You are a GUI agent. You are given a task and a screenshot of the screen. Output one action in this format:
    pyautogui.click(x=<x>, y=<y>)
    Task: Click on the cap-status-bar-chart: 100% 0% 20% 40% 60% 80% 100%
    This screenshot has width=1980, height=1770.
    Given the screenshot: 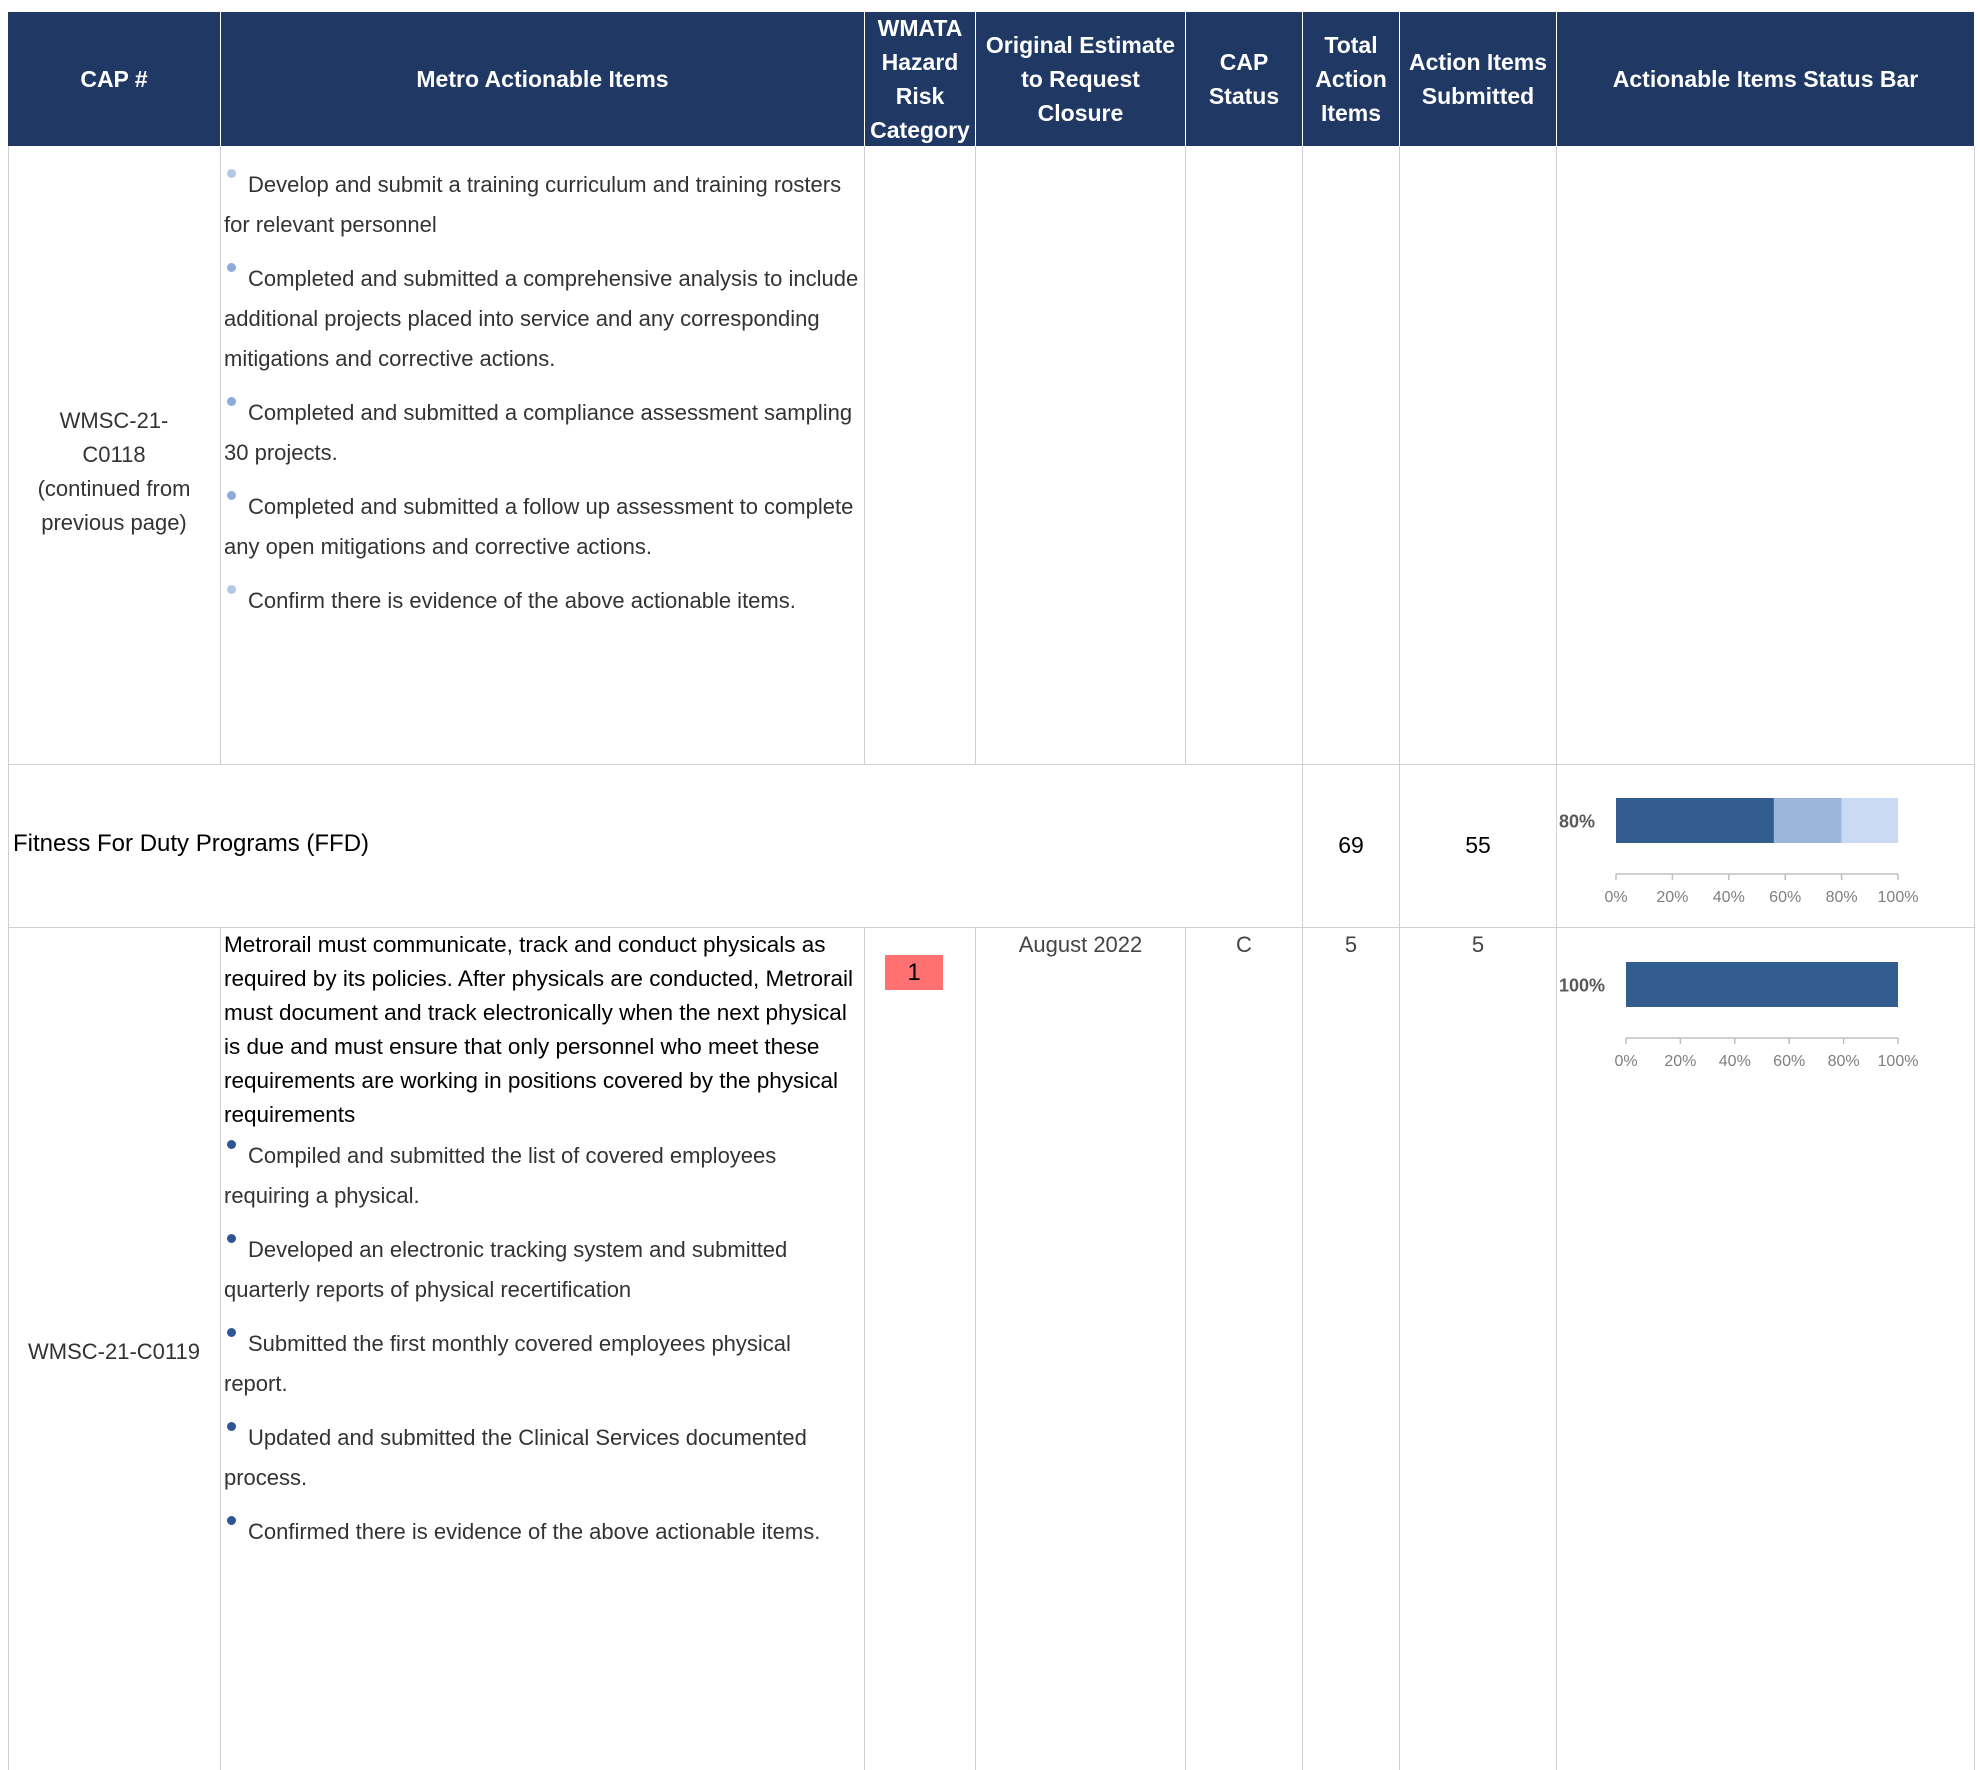 What is the action you would take?
    pyautogui.click(x=1739, y=1016)
    